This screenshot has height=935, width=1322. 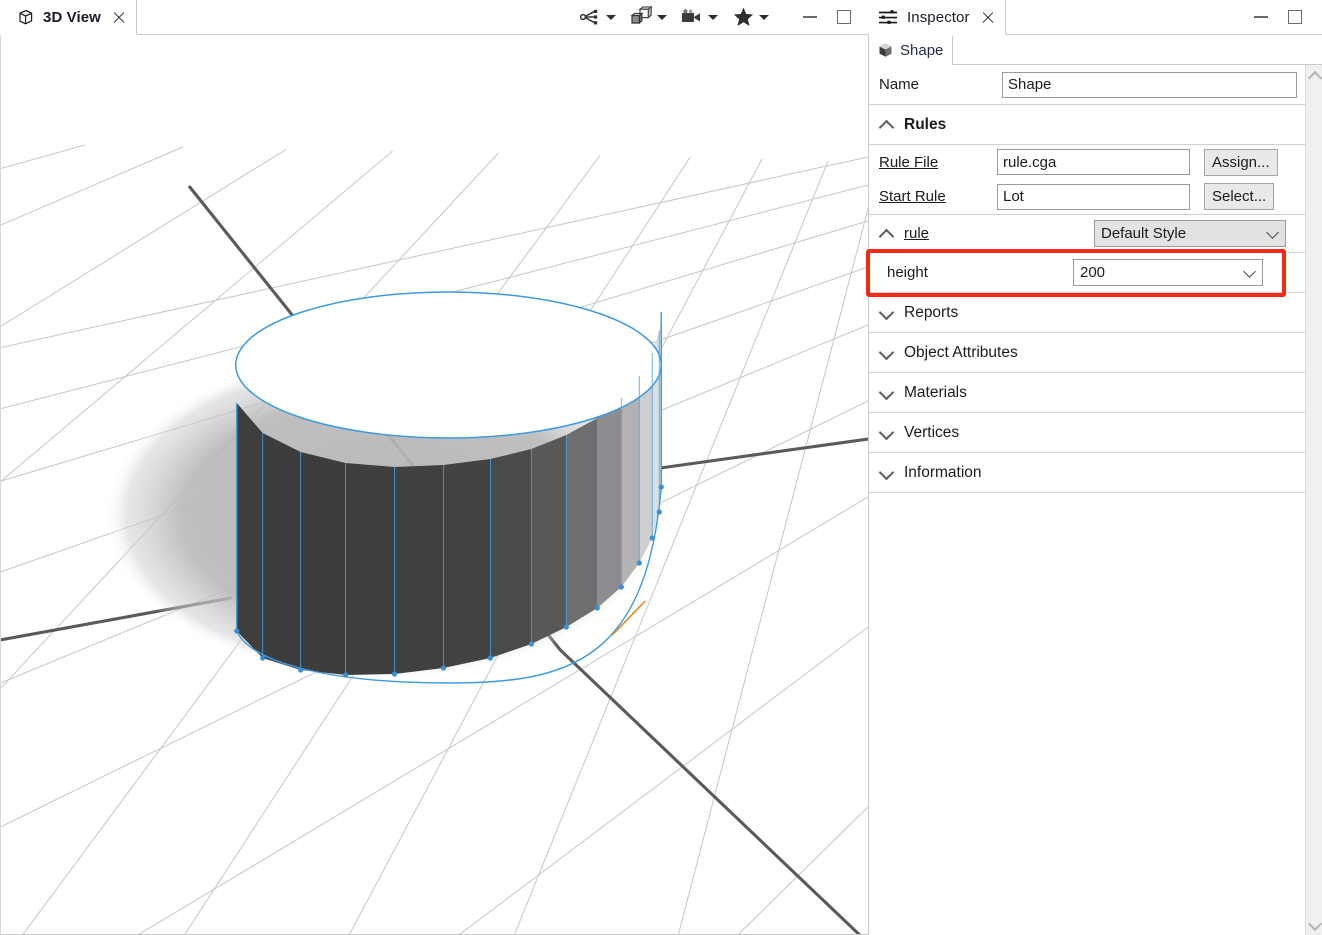 What do you see at coordinates (25, 17) in the screenshot?
I see `cube-icon` at bounding box center [25, 17].